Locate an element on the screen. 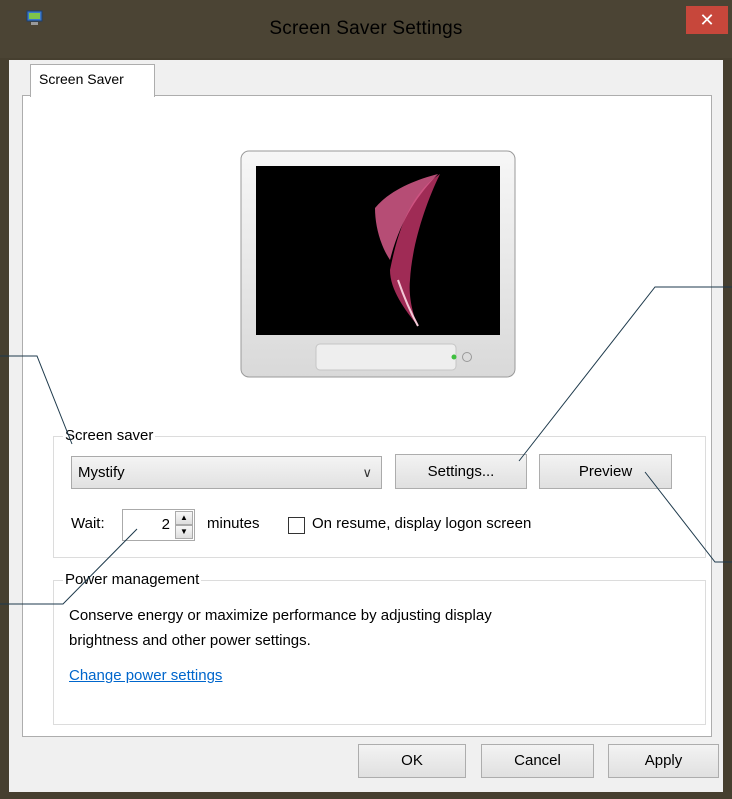  power-management-group-label: Power management is located at coordinates (132, 579).